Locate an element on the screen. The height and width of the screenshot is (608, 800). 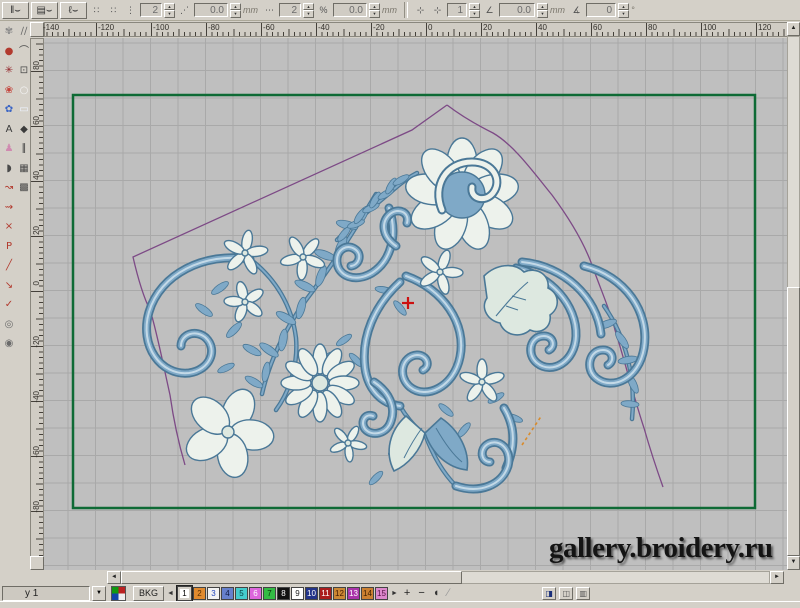
density-spinner: ▲ ▼ is located at coordinates (374, 10).